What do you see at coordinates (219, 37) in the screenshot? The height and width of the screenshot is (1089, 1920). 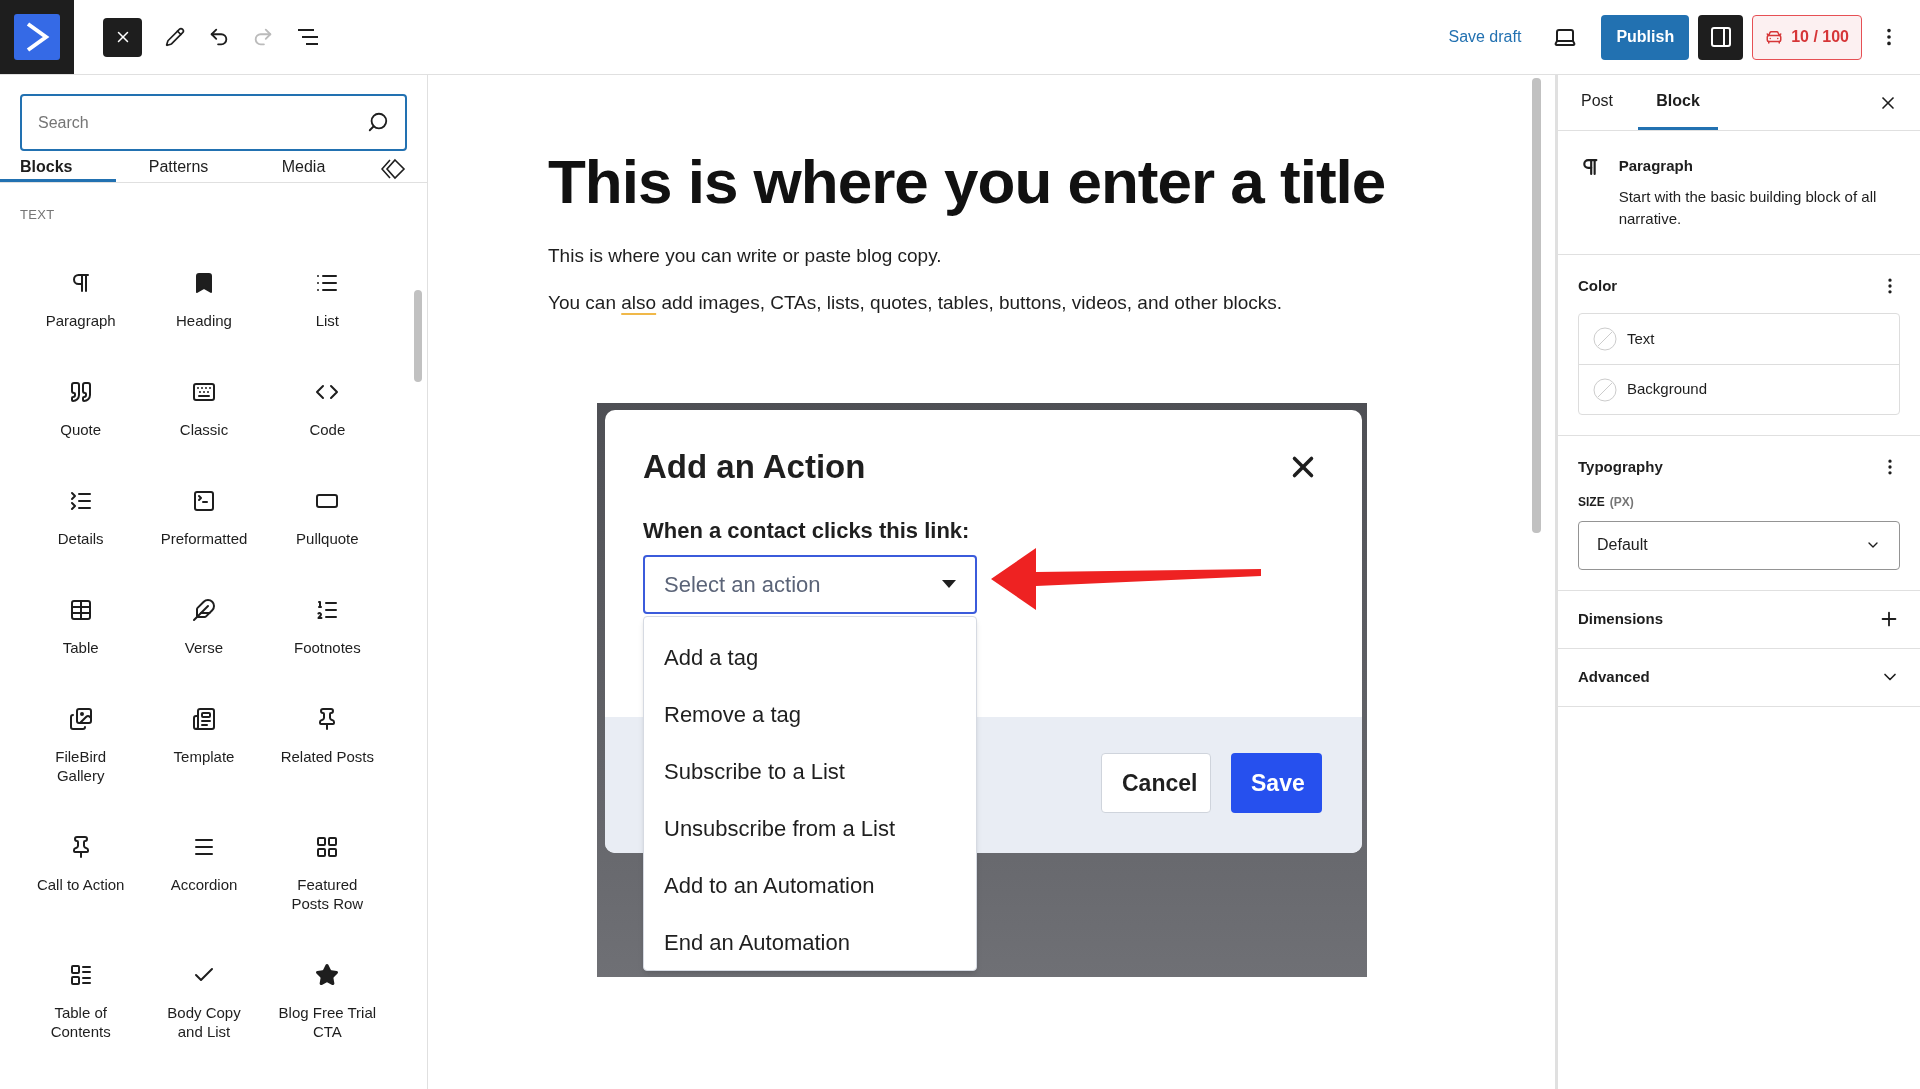 I see `undo-icon` at bounding box center [219, 37].